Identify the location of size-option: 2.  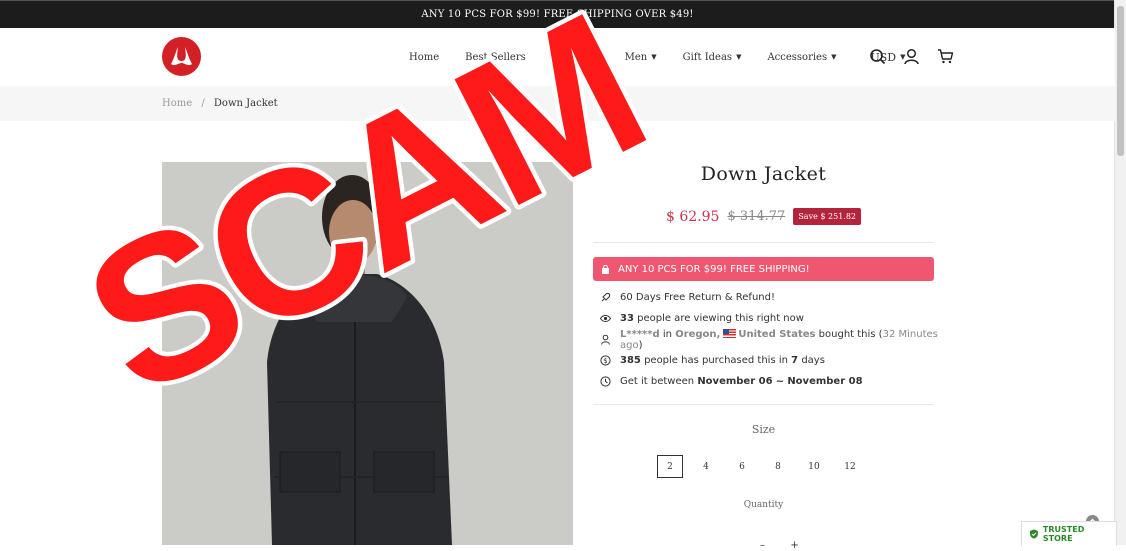
(670, 466).